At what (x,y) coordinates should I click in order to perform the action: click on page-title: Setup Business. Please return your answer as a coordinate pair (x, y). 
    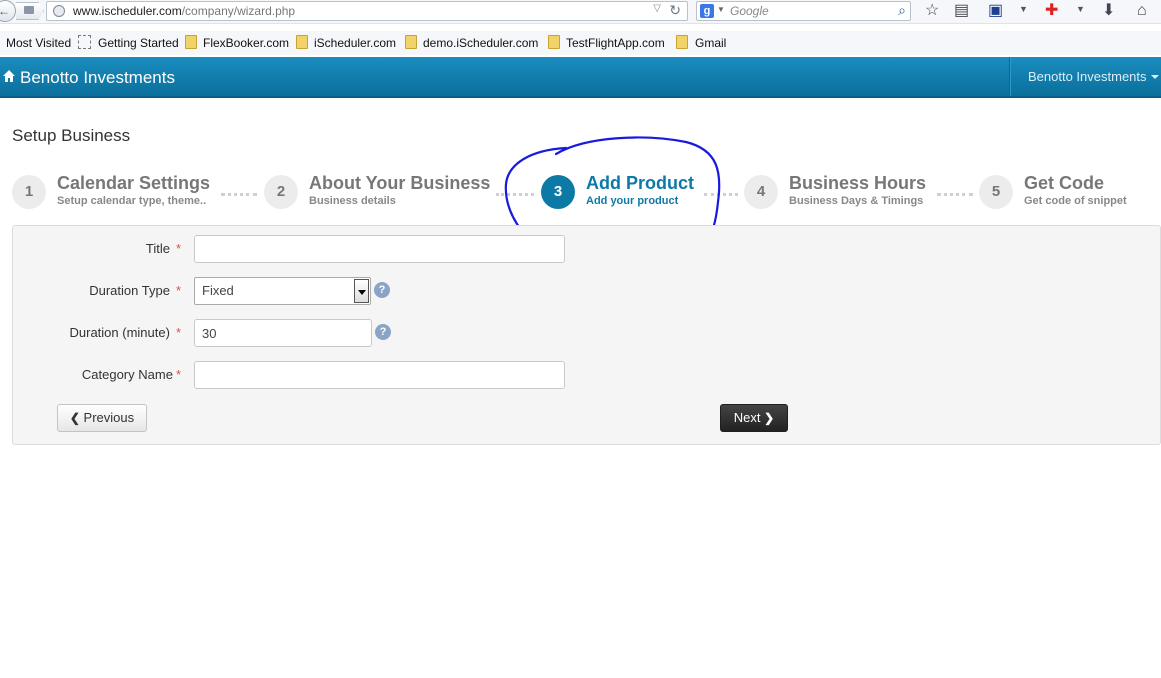
    Looking at the image, I should click on (71, 135).